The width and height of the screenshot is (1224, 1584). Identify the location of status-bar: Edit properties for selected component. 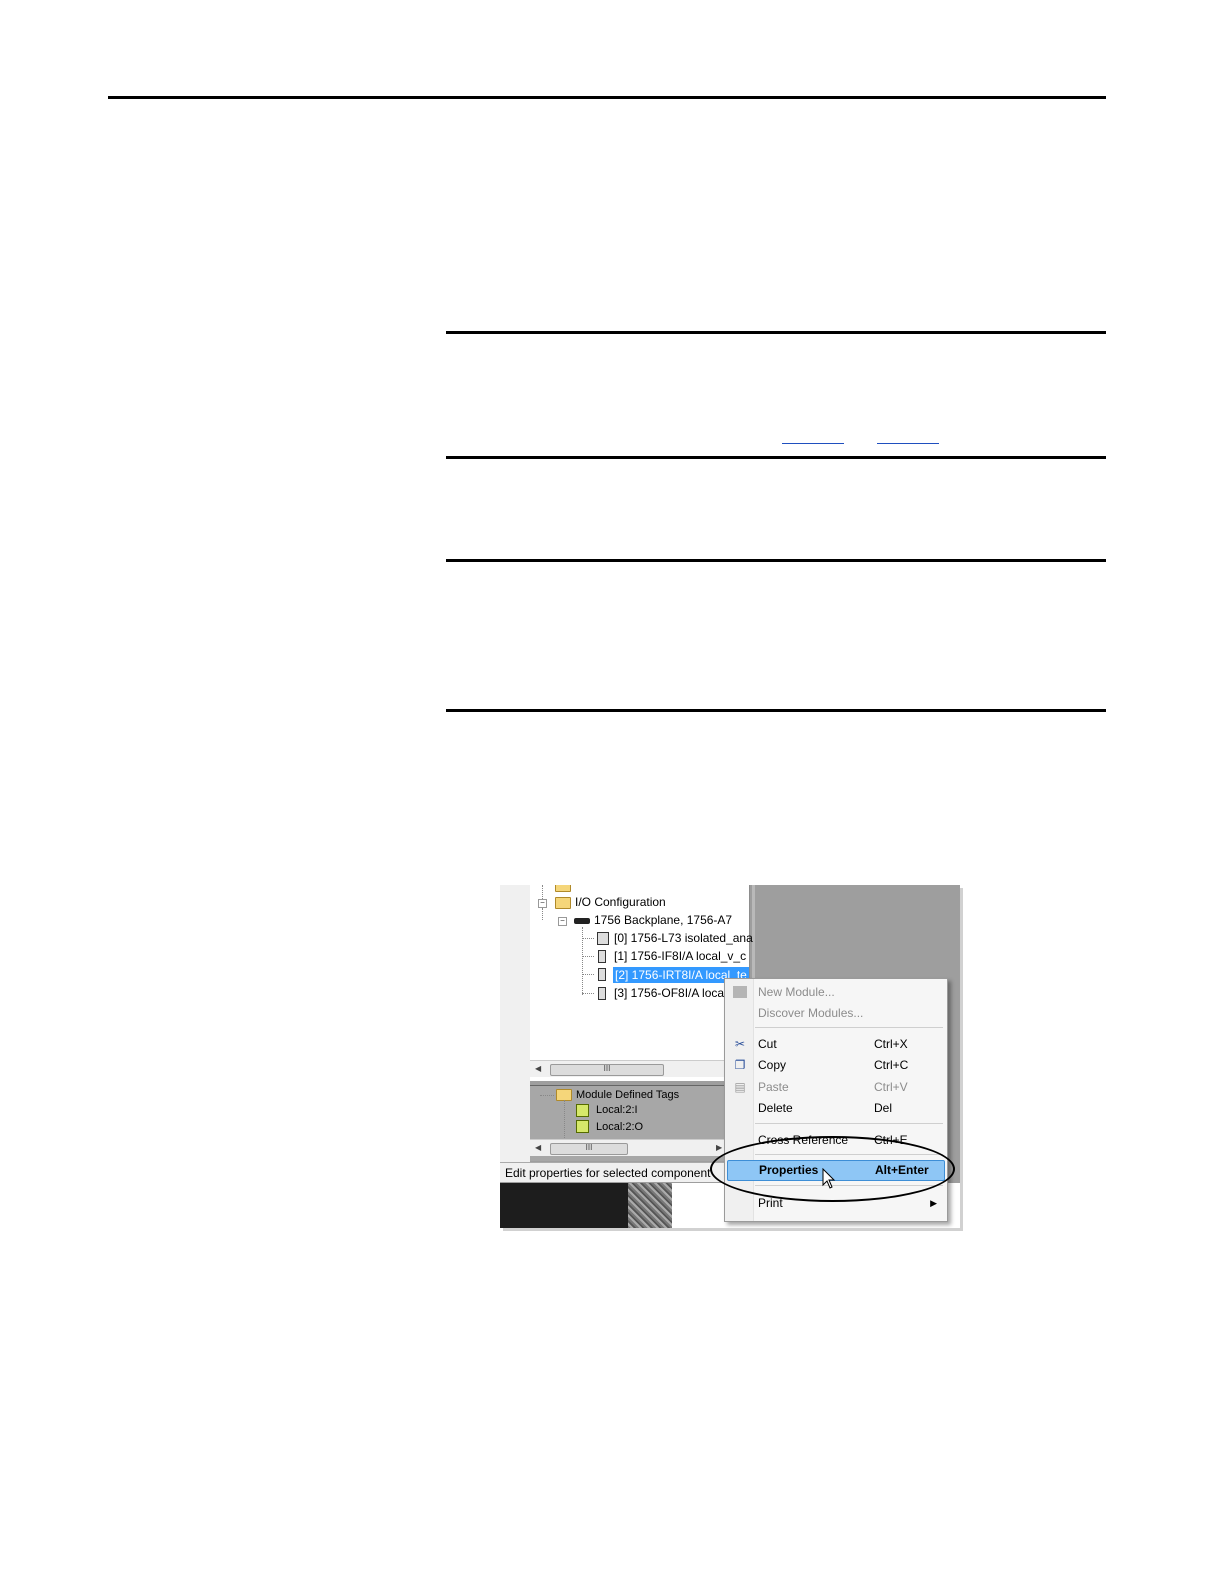
(615, 1172).